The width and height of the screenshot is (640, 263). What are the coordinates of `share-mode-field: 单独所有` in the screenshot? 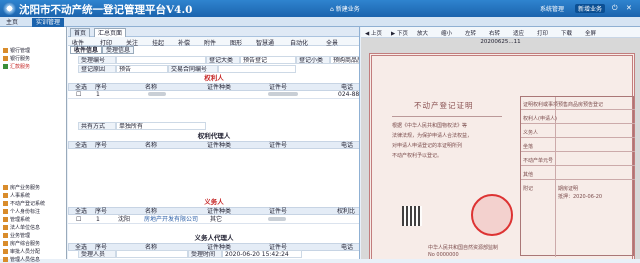 It's located at (161, 126).